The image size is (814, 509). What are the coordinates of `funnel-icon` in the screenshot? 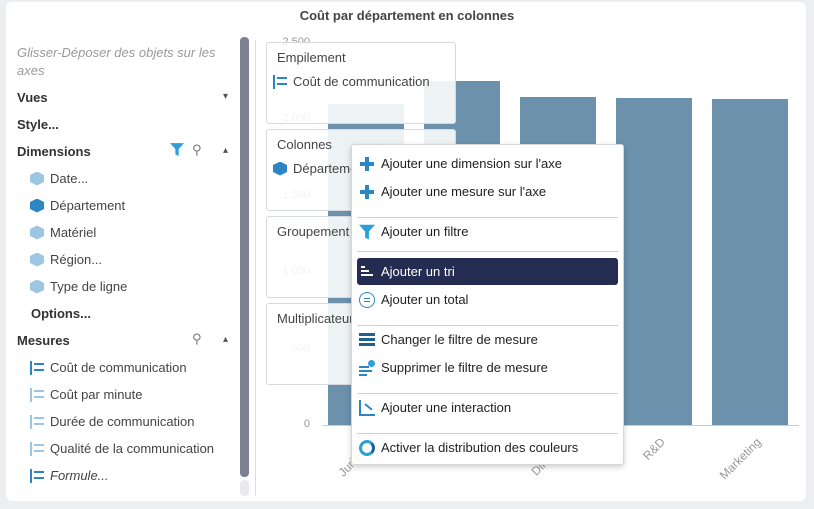 It's located at (367, 232).